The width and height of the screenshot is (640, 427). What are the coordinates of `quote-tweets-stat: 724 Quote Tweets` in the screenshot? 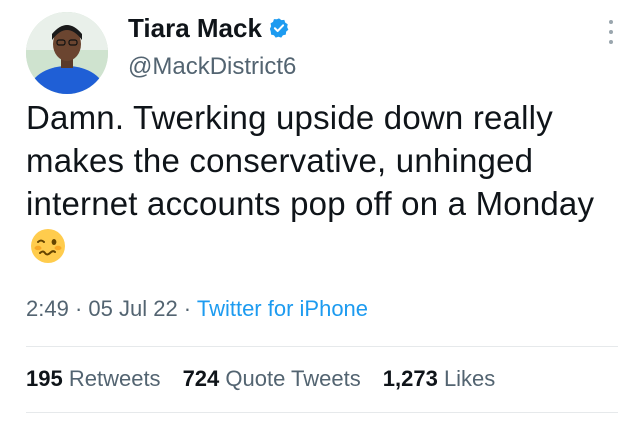 It's located at (272, 379).